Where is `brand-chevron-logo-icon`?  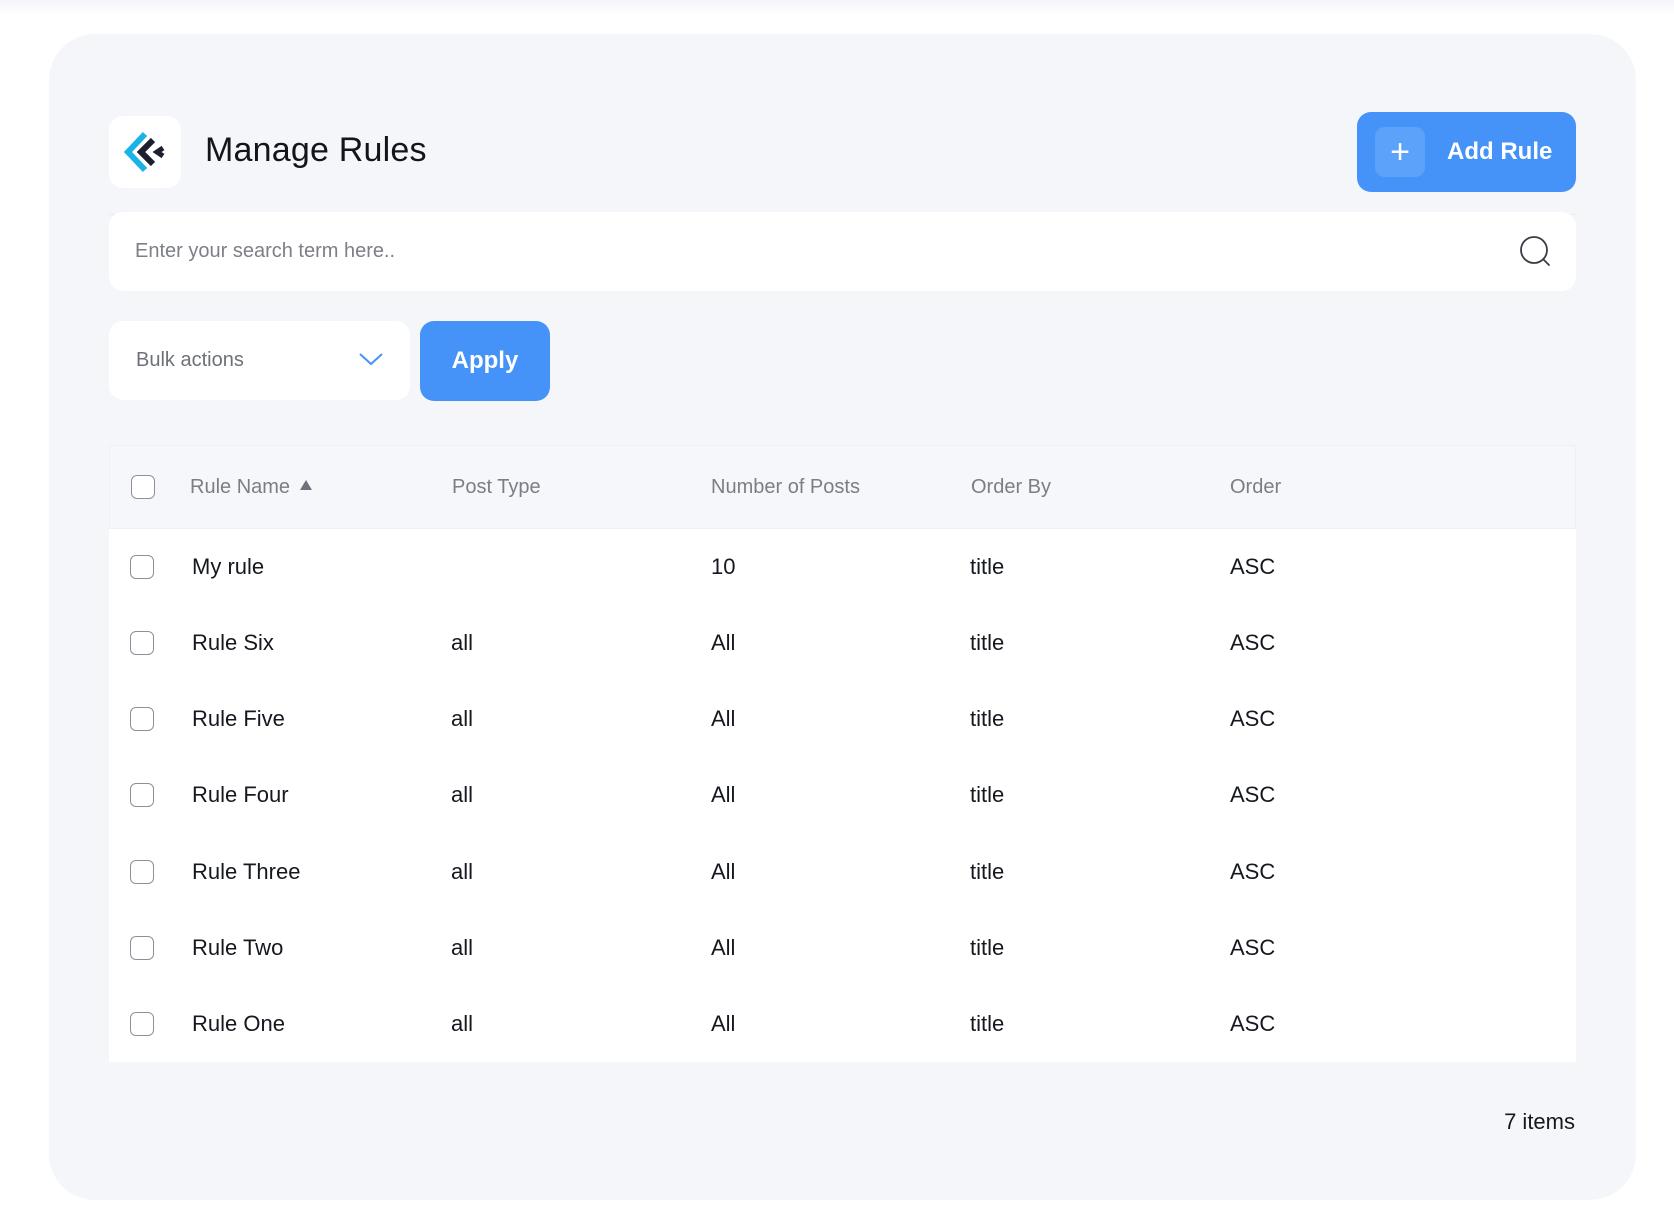
brand-chevron-logo-icon is located at coordinates (144, 152).